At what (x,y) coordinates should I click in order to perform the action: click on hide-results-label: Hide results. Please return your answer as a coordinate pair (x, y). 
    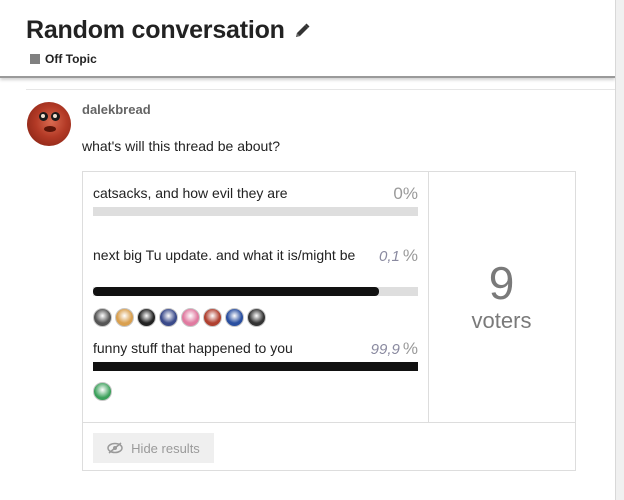
    Looking at the image, I should click on (165, 448).